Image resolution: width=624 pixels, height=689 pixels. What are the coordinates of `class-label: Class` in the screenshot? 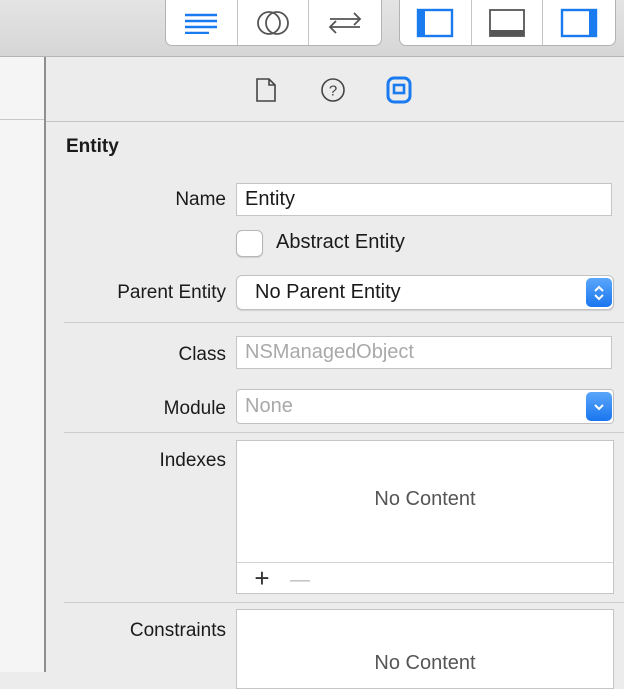 It's located at (202, 354).